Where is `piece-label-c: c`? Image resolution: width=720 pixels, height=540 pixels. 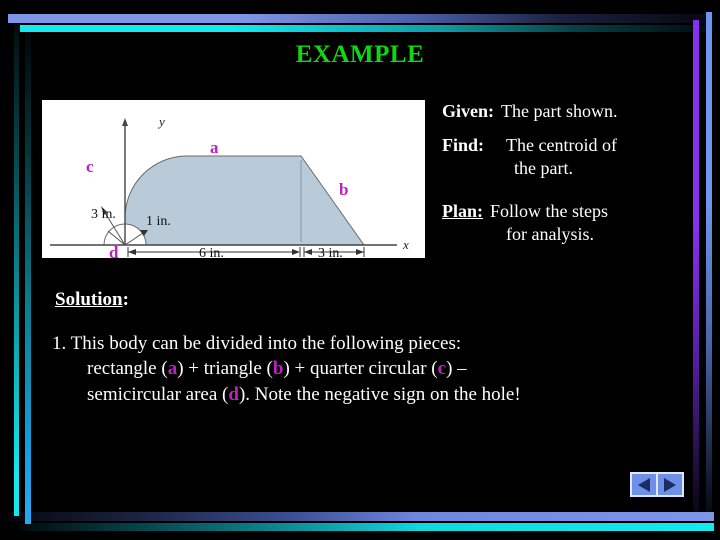
piece-label-c: c is located at coordinates (442, 369).